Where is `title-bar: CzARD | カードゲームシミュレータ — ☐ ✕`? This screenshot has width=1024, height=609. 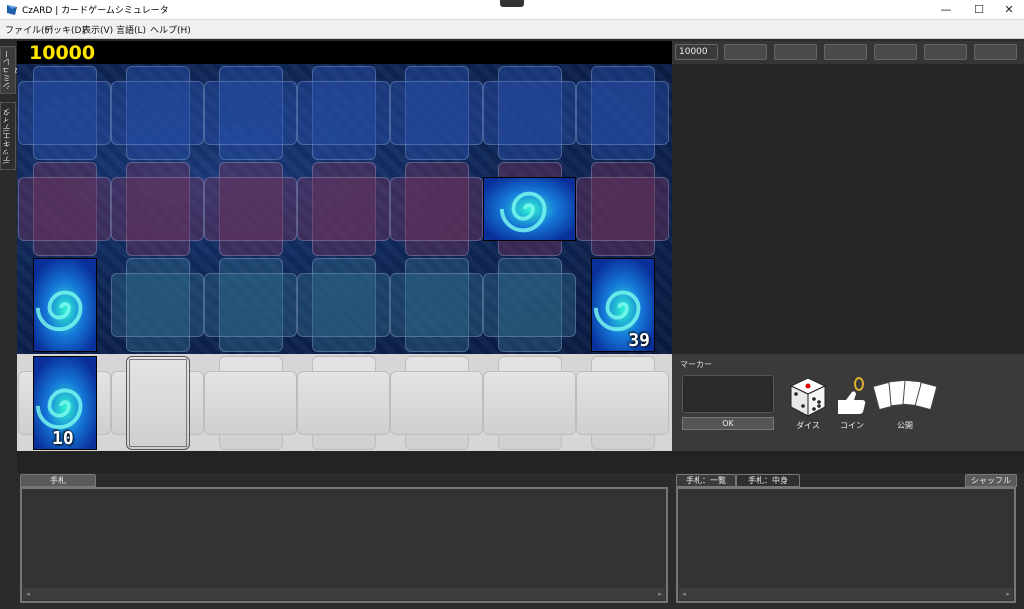 title-bar: CzARD | カードゲームシミュレータ — ☐ ✕ is located at coordinates (512, 10).